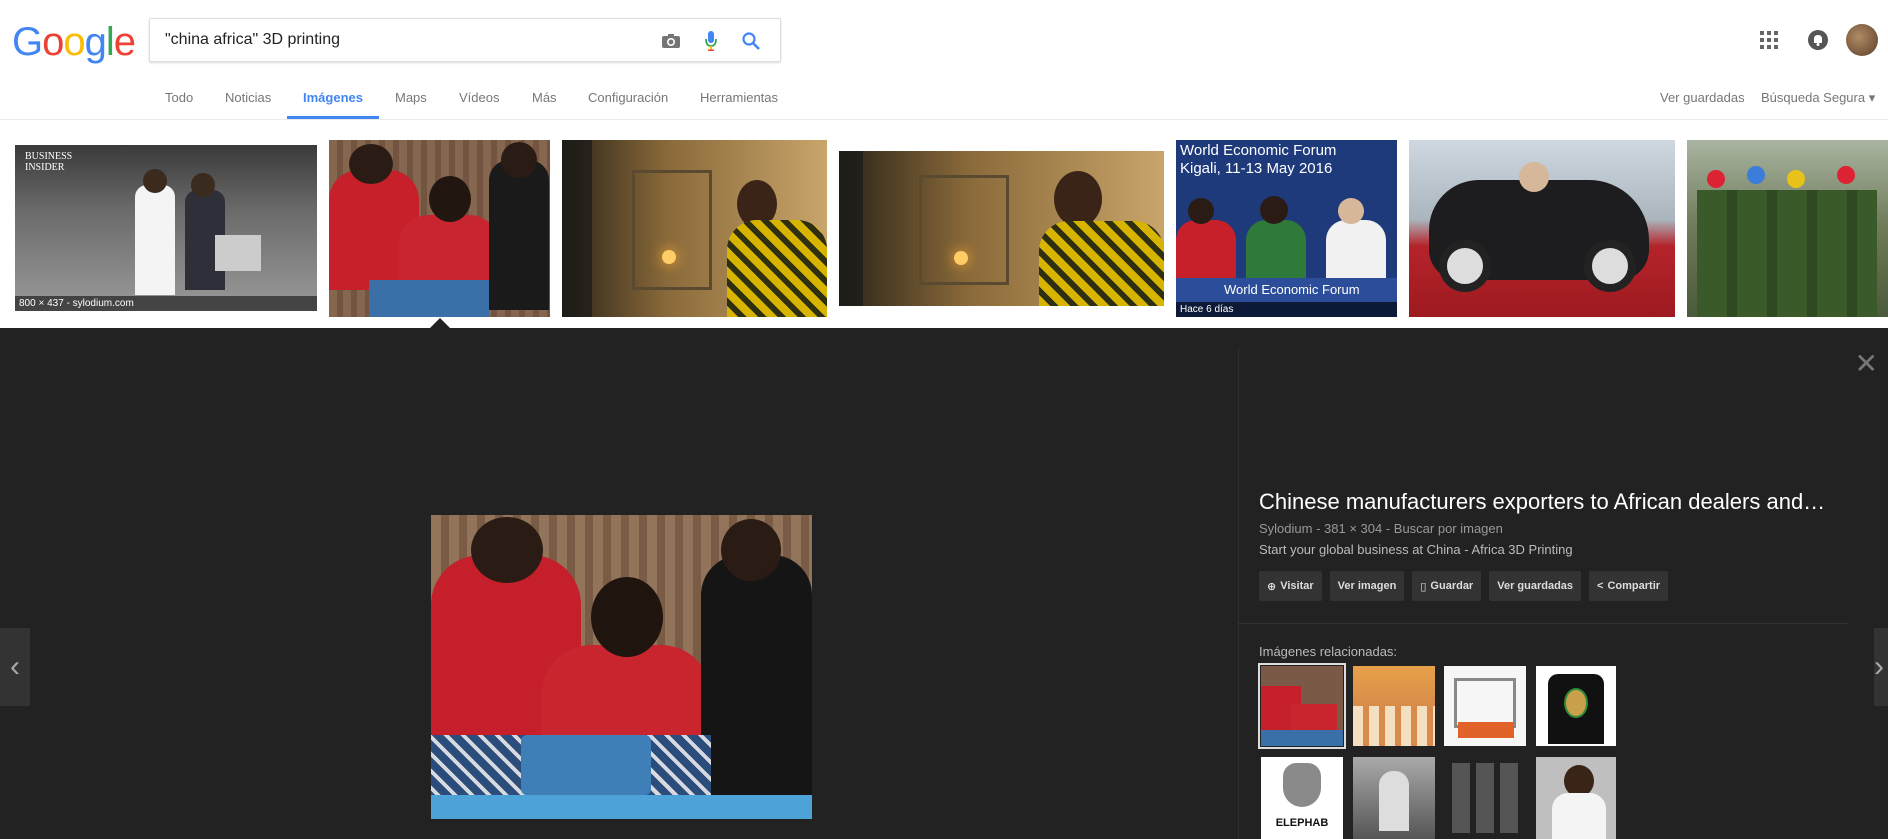 Image resolution: width=1888 pixels, height=839 pixels. I want to click on notifications-icon, so click(1818, 40).